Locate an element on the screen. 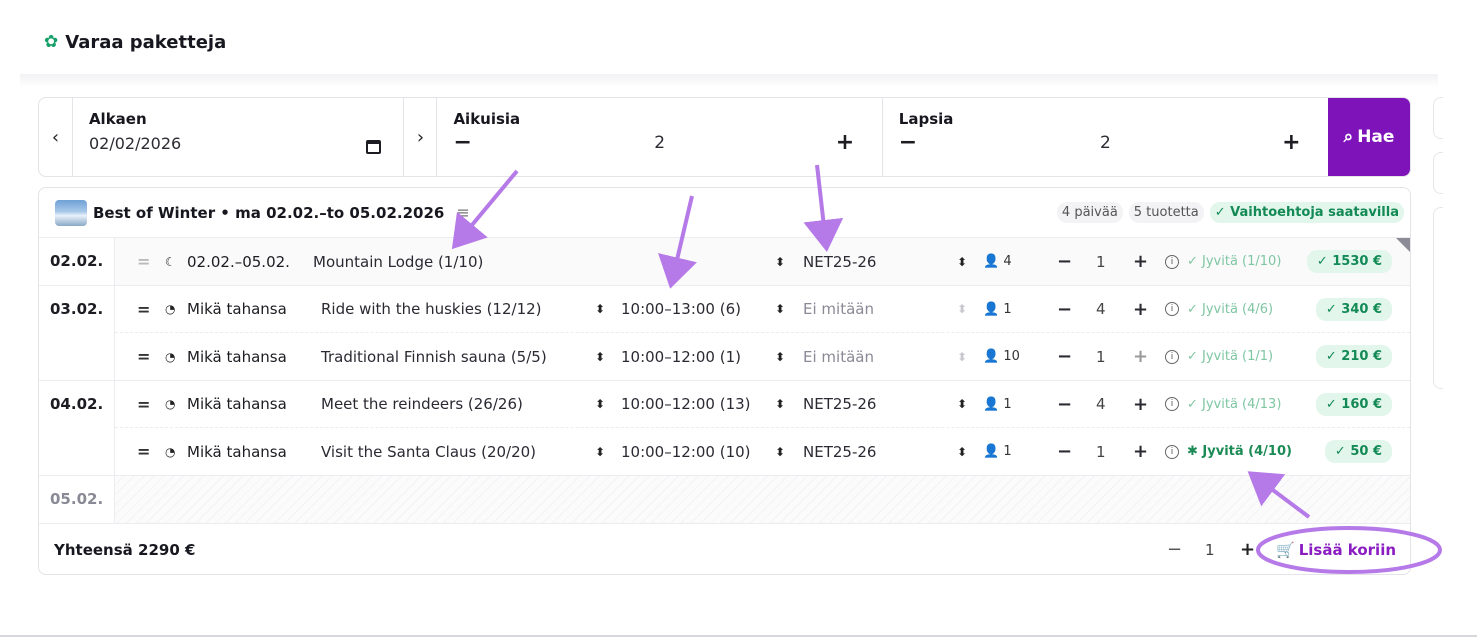 The image size is (1477, 637). add-to-cart-label: Lisää koriin is located at coordinates (1347, 549).